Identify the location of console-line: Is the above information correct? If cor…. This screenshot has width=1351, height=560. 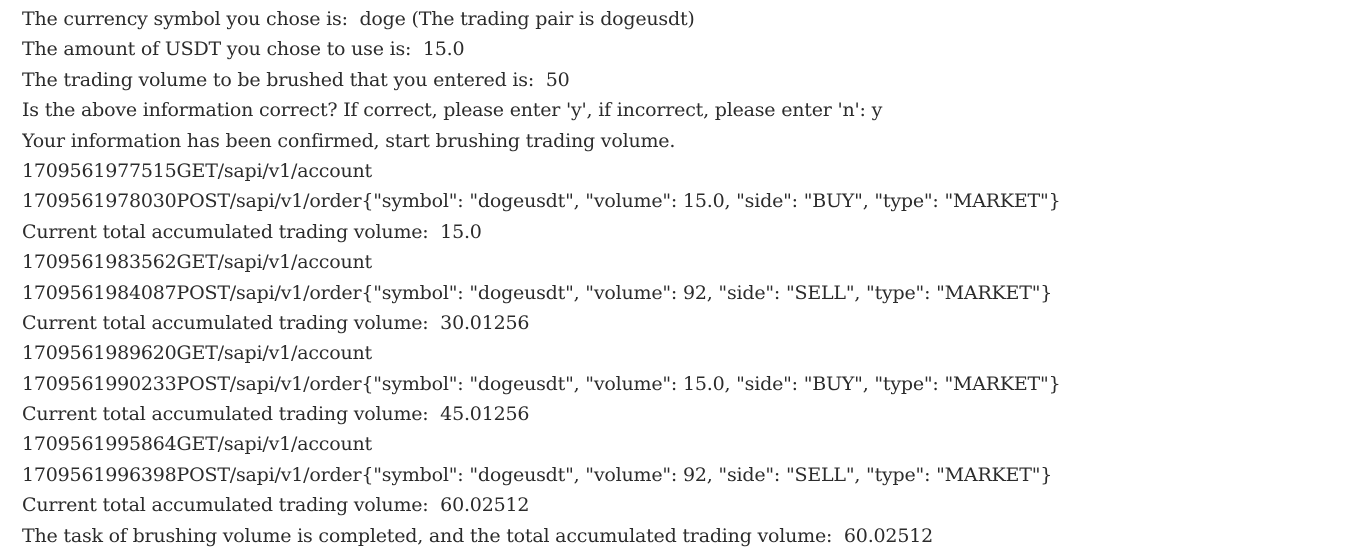
(452, 110).